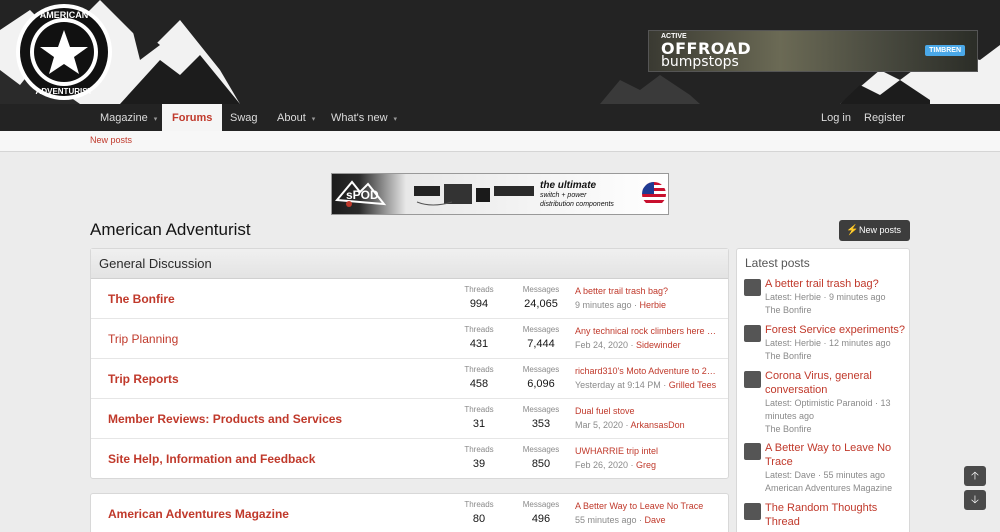  I want to click on forum-name: Site Help, Information and Feedback, so click(211, 459).